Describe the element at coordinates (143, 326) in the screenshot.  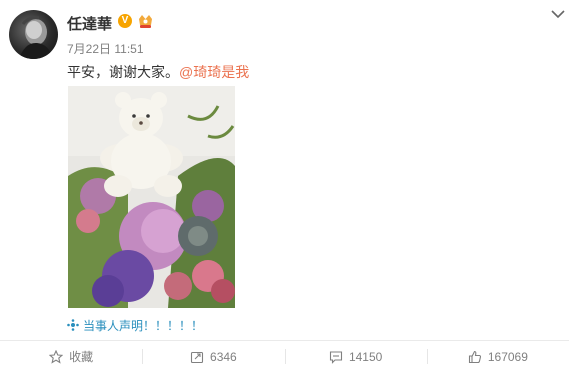
I see `location-label: 当事人声明！！！！！` at that location.